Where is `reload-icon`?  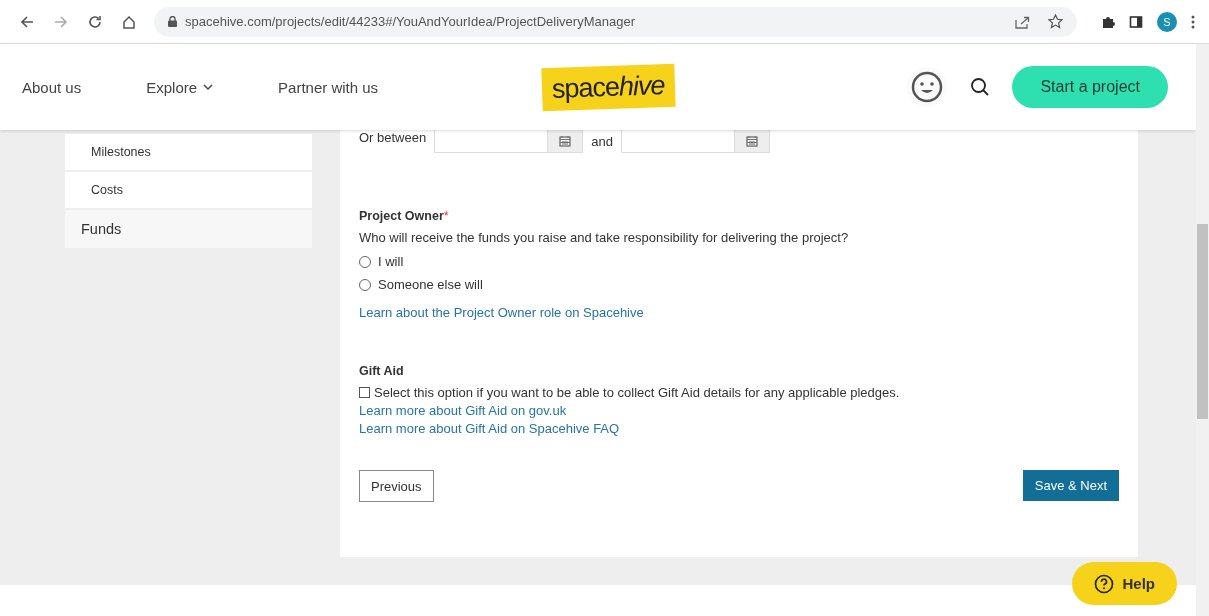
reload-icon is located at coordinates (95, 21).